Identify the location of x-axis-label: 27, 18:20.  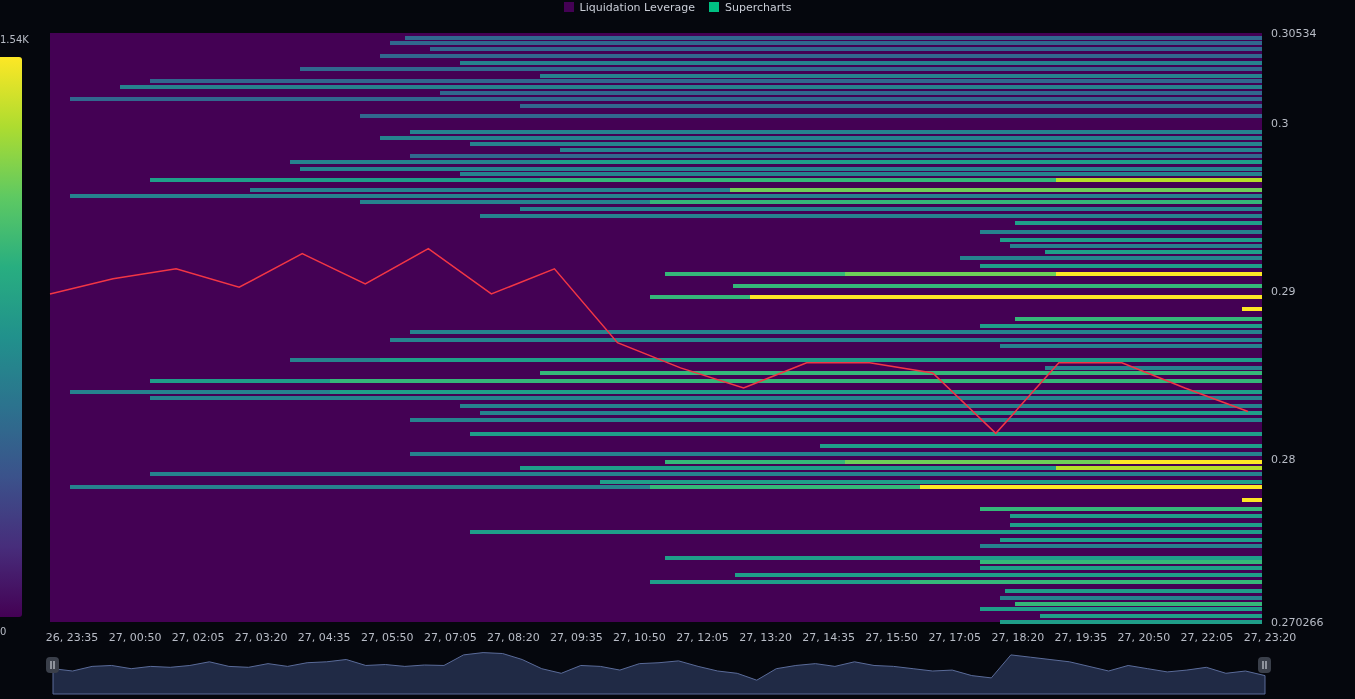
(1018, 637).